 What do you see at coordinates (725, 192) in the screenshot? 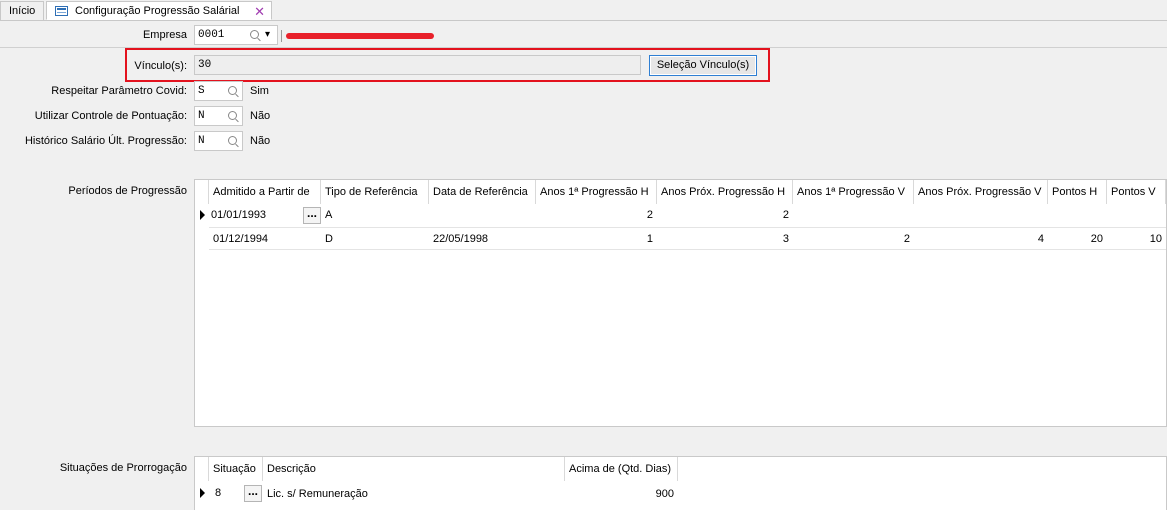
I see `column-header: Anos Próx. Progressão H` at bounding box center [725, 192].